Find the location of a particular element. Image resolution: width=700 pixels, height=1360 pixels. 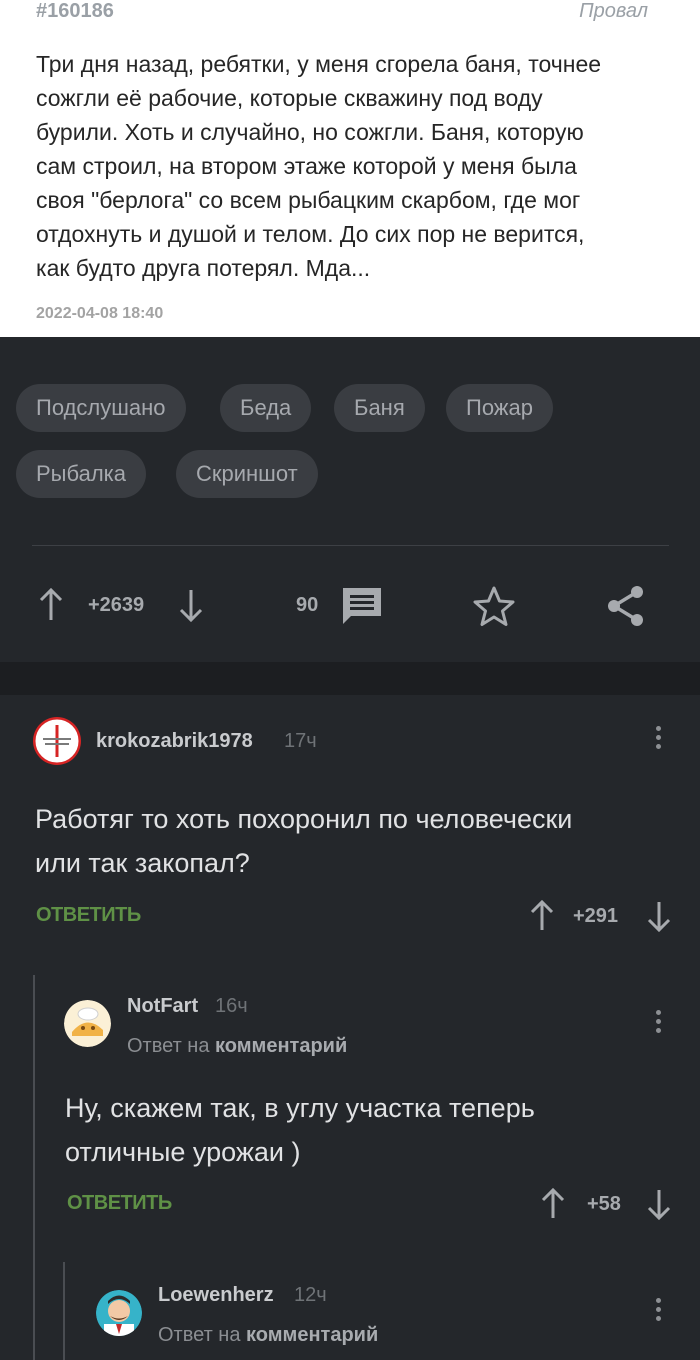

avatar-loewenherz is located at coordinates (119, 1313).